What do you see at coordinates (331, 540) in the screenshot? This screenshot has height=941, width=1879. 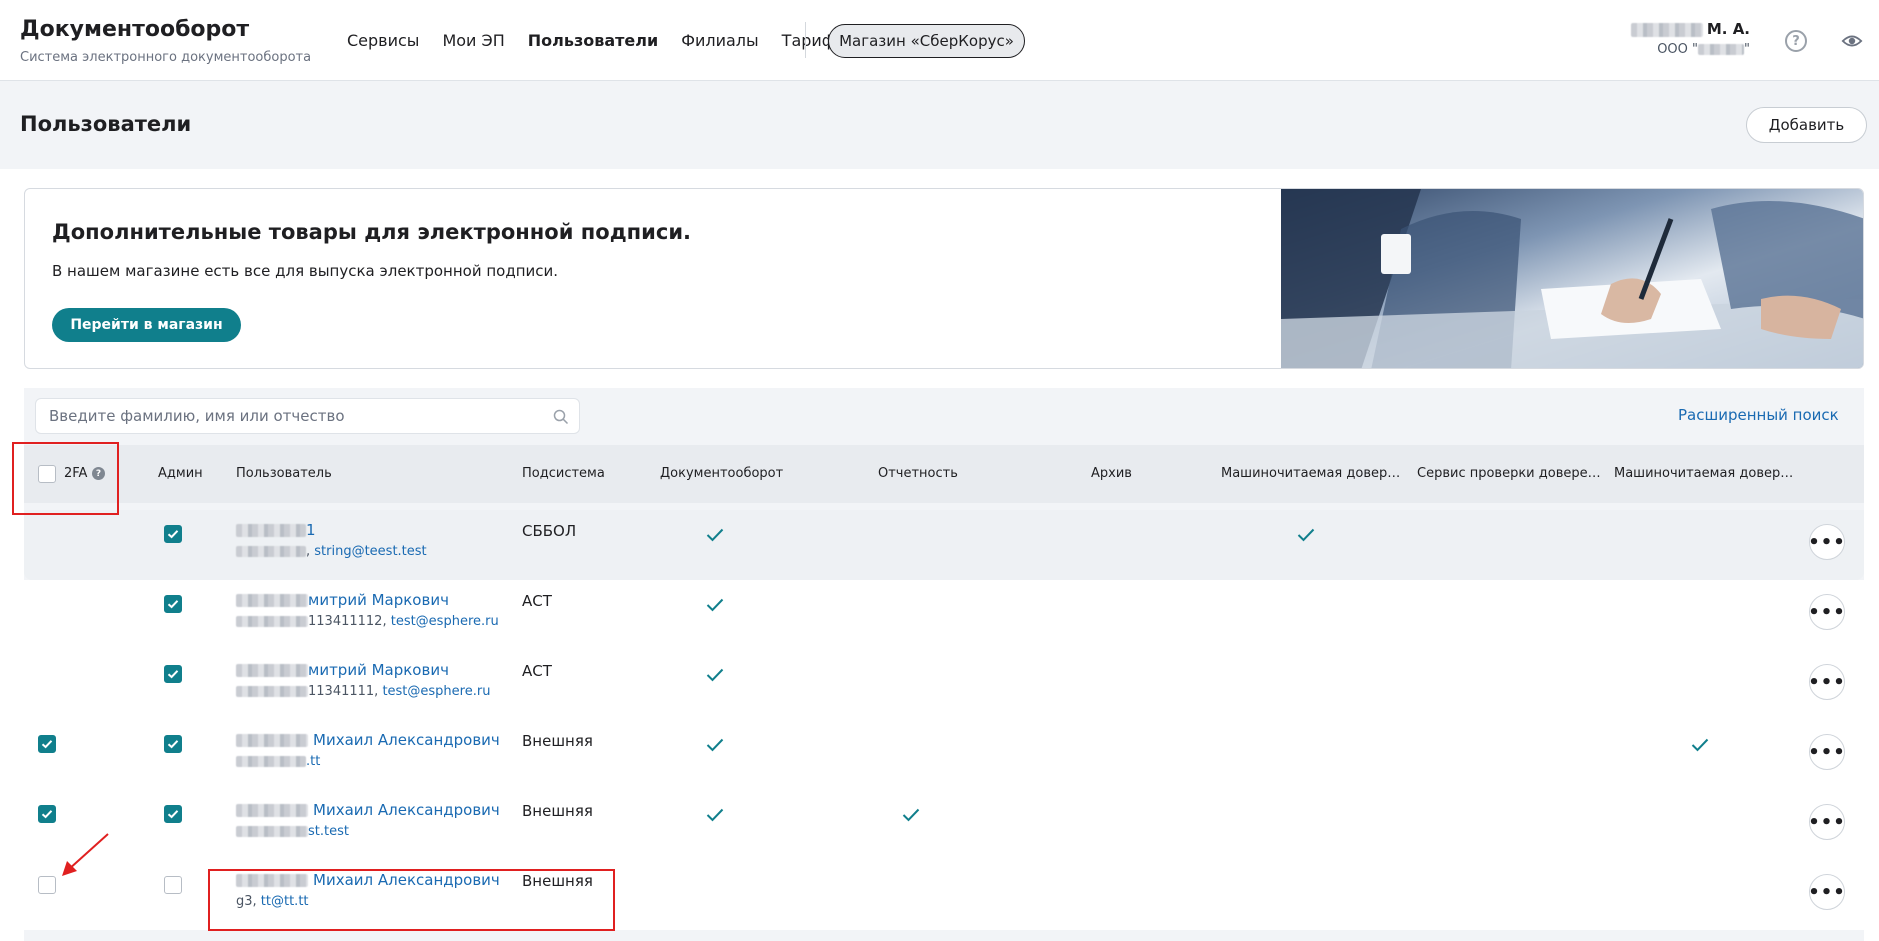 I see `user-cell: 1 , string@teest.test` at bounding box center [331, 540].